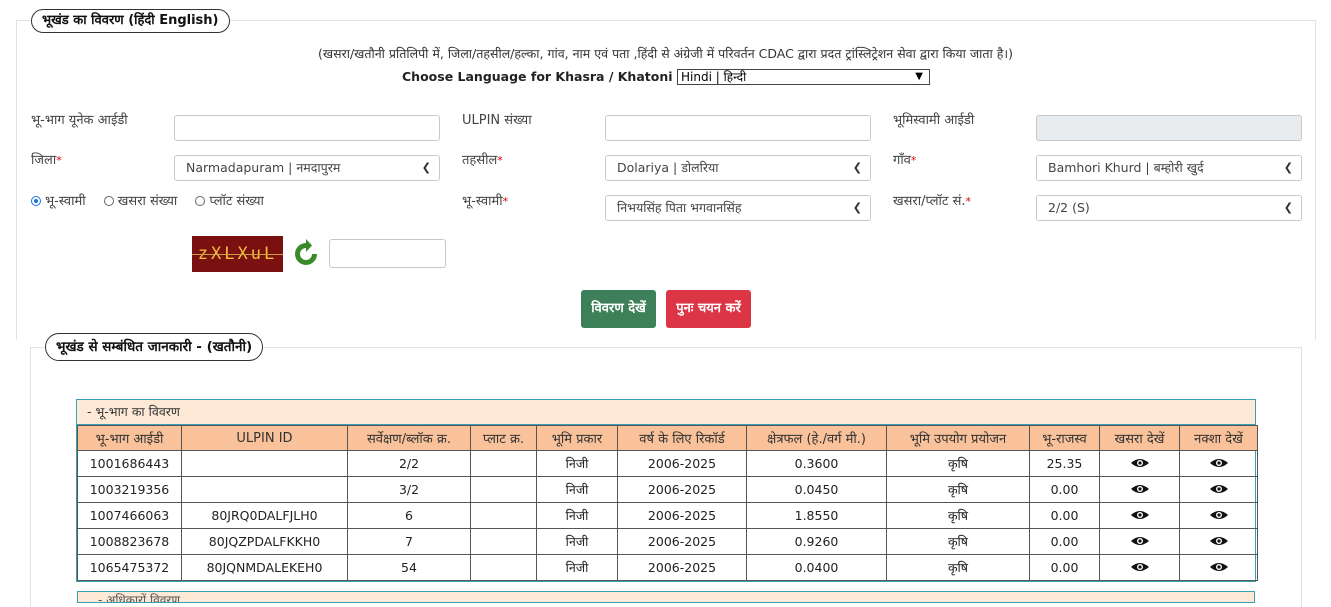  What do you see at coordinates (129, 515) in the screenshot?
I see `table-cell: 1007466063` at bounding box center [129, 515].